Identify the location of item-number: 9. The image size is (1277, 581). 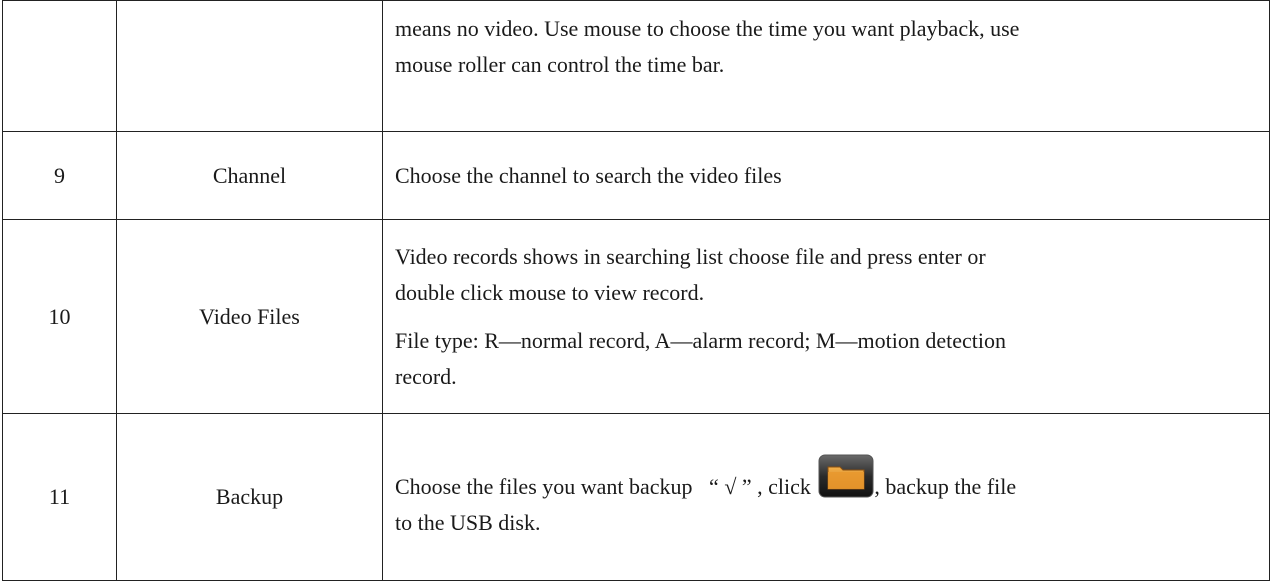
(59, 175).